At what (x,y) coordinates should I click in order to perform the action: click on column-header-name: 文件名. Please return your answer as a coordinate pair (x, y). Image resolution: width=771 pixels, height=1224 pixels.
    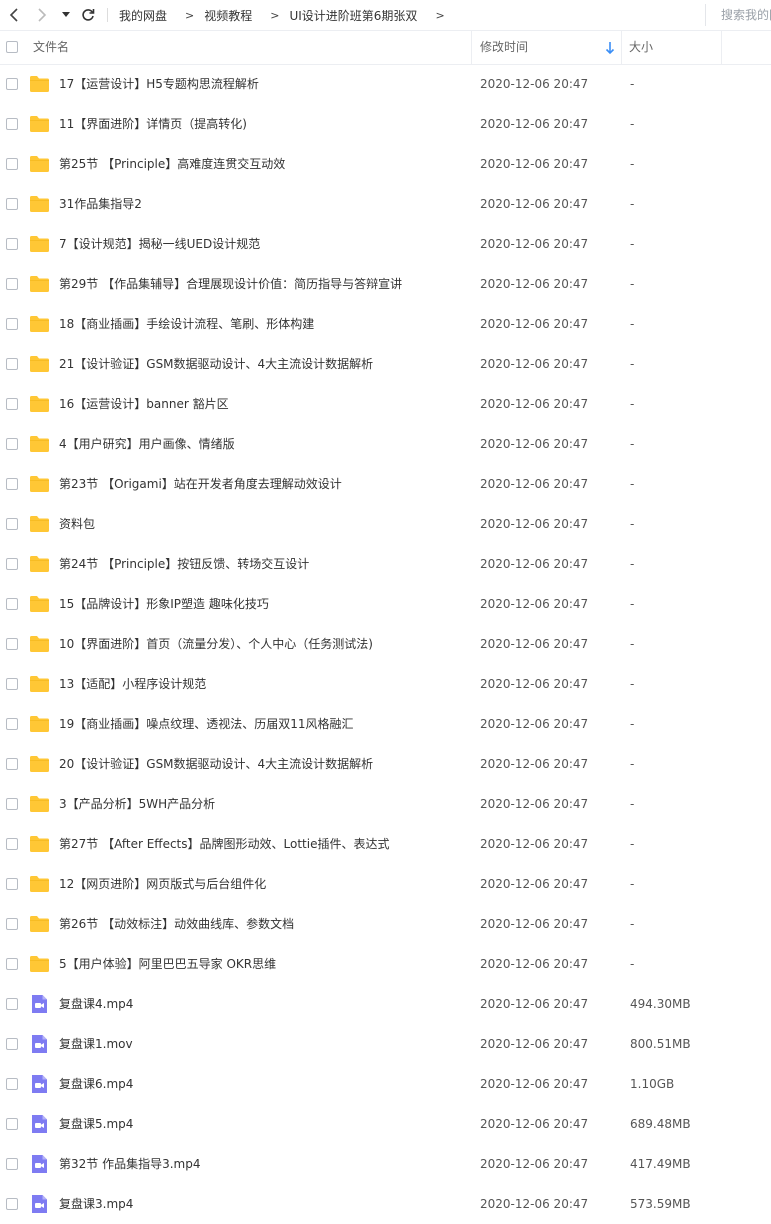
    Looking at the image, I should click on (51, 47).